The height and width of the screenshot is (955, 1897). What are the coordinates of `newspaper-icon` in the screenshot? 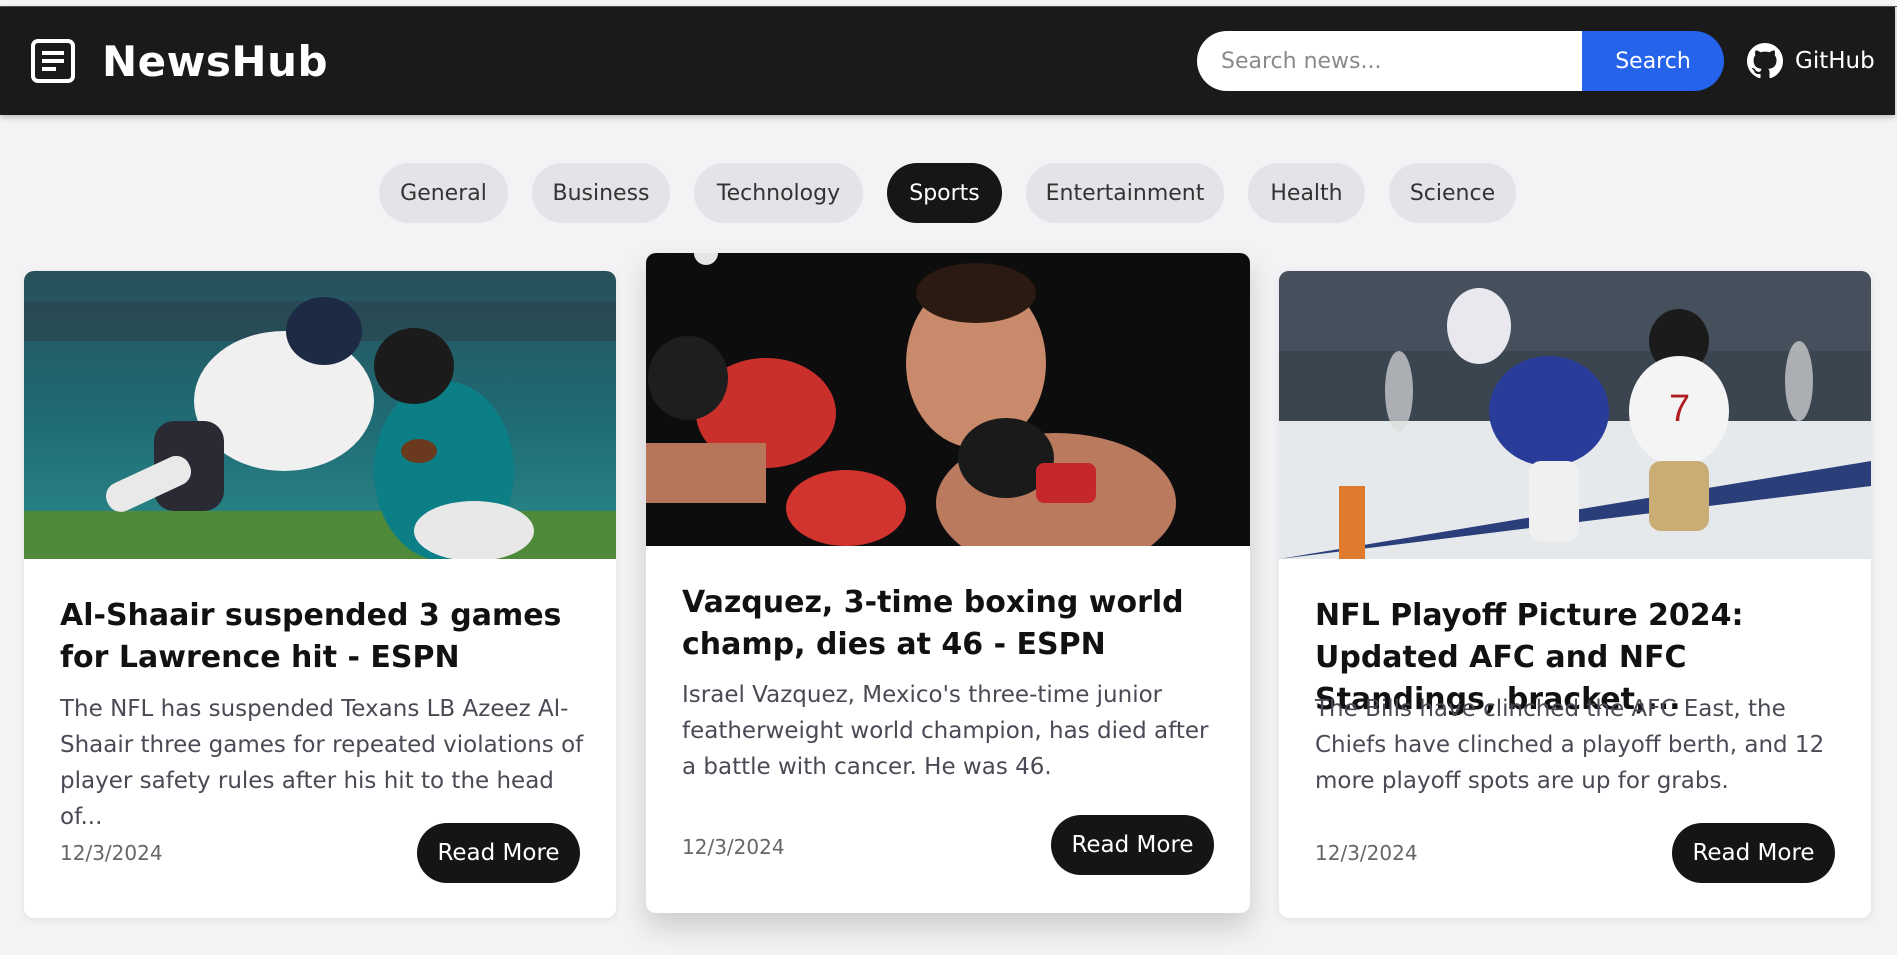 It's located at (53, 61).